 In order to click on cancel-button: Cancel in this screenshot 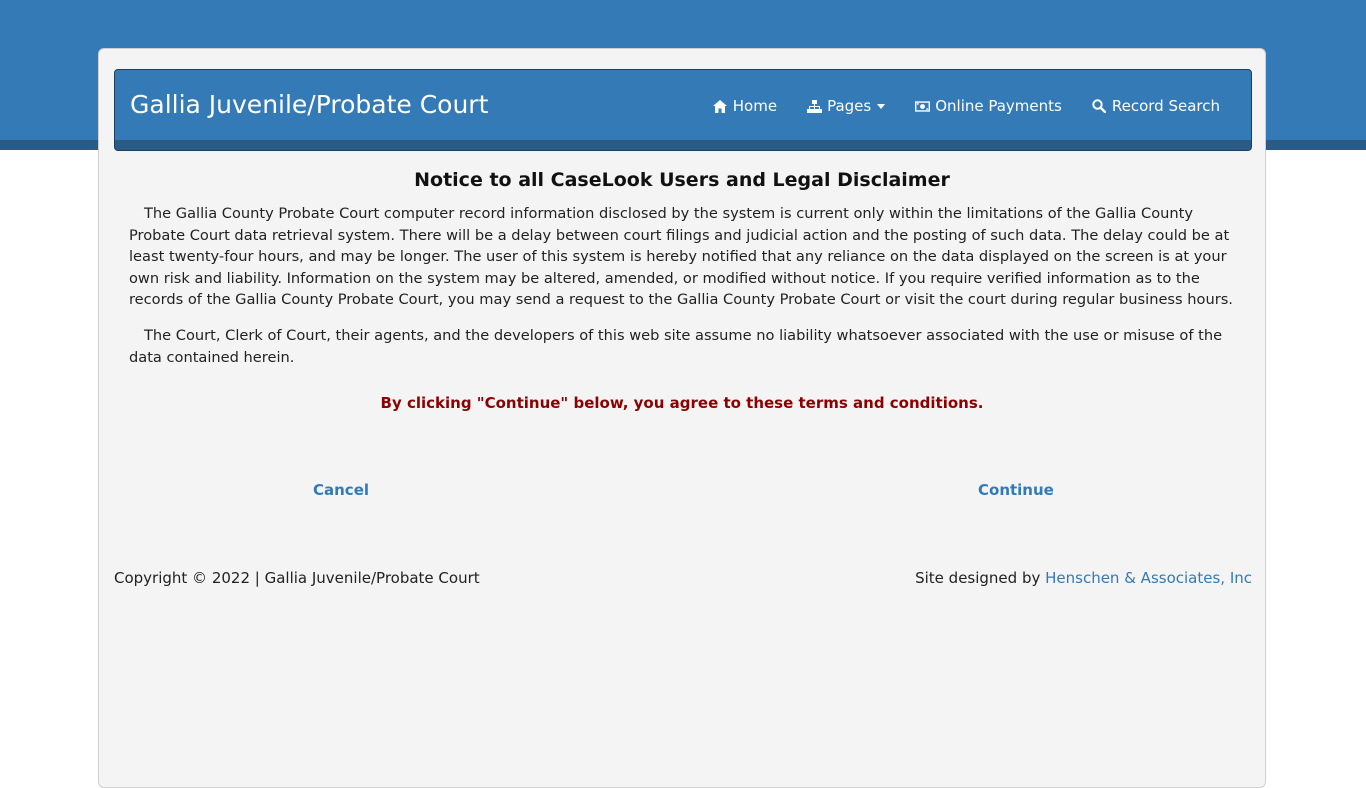, I will do `click(341, 490)`.